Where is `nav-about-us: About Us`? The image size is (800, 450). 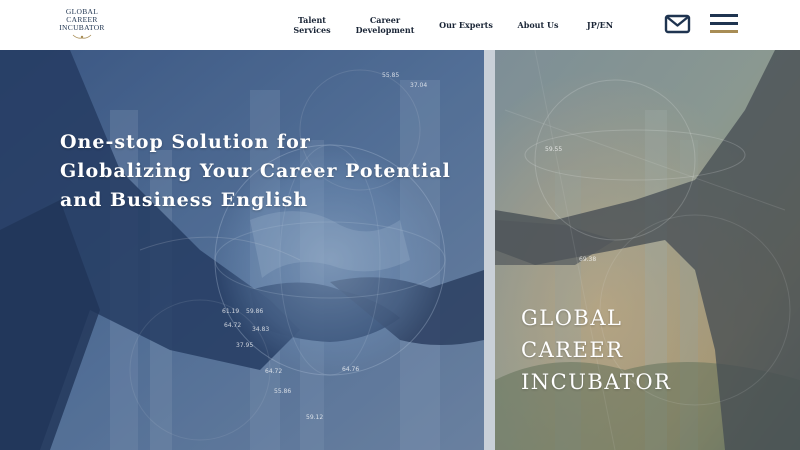
nav-about-us: About Us is located at coordinates (538, 25).